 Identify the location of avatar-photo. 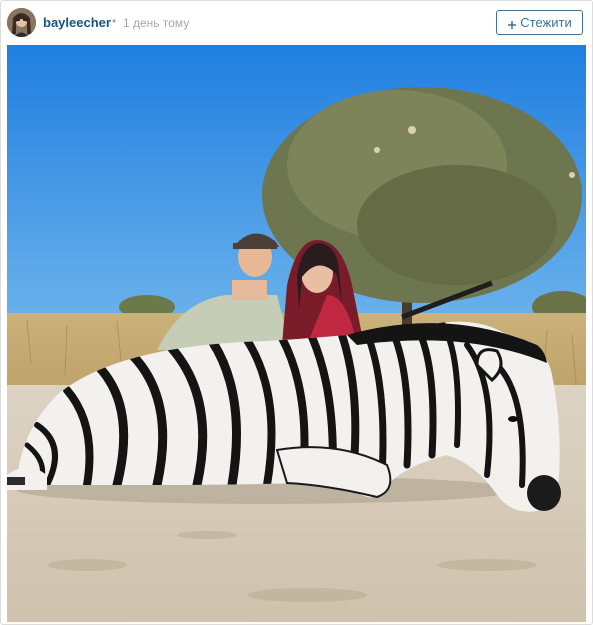
(21, 22).